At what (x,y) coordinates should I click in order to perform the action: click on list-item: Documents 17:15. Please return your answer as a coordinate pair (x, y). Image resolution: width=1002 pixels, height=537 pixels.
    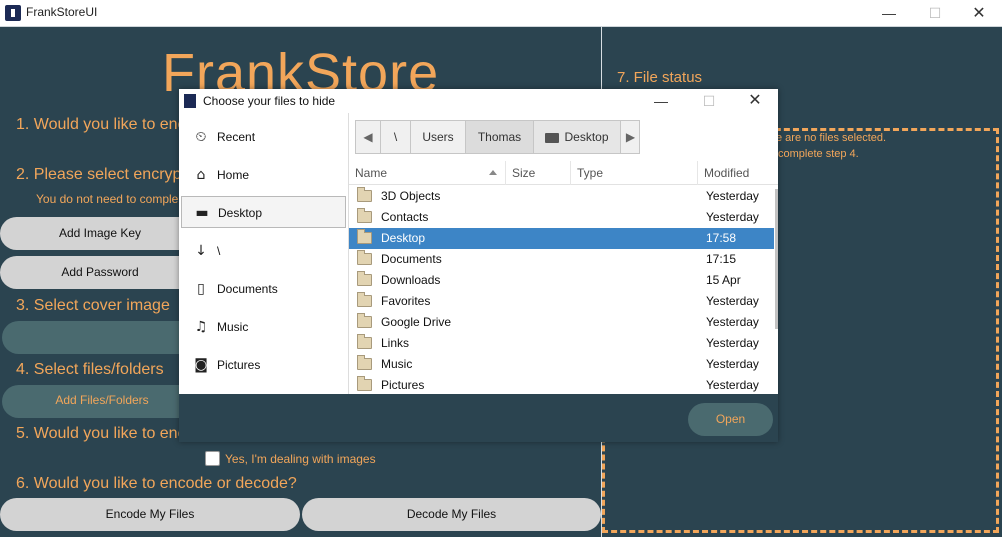
    Looking at the image, I should click on (561, 259).